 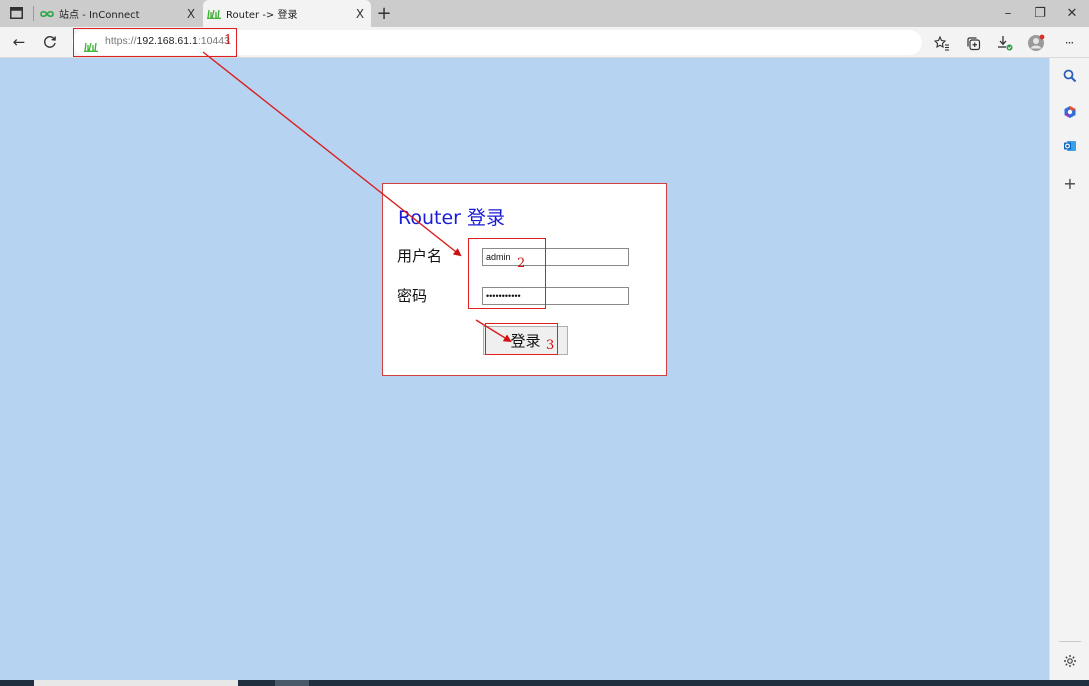 I want to click on downloads-icon, so click(x=1005, y=43).